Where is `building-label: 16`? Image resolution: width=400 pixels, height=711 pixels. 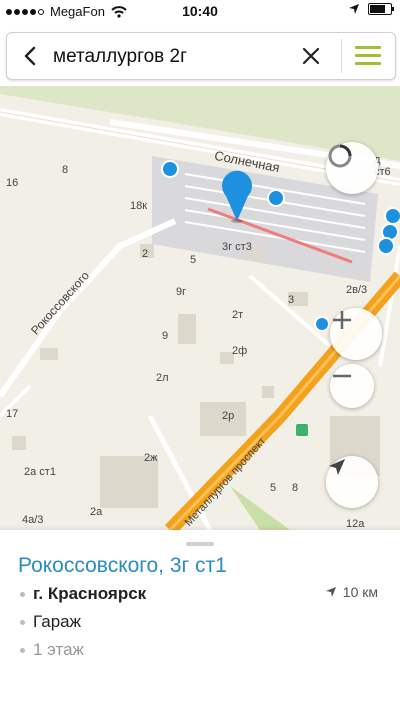
building-label: 16 is located at coordinates (12, 183).